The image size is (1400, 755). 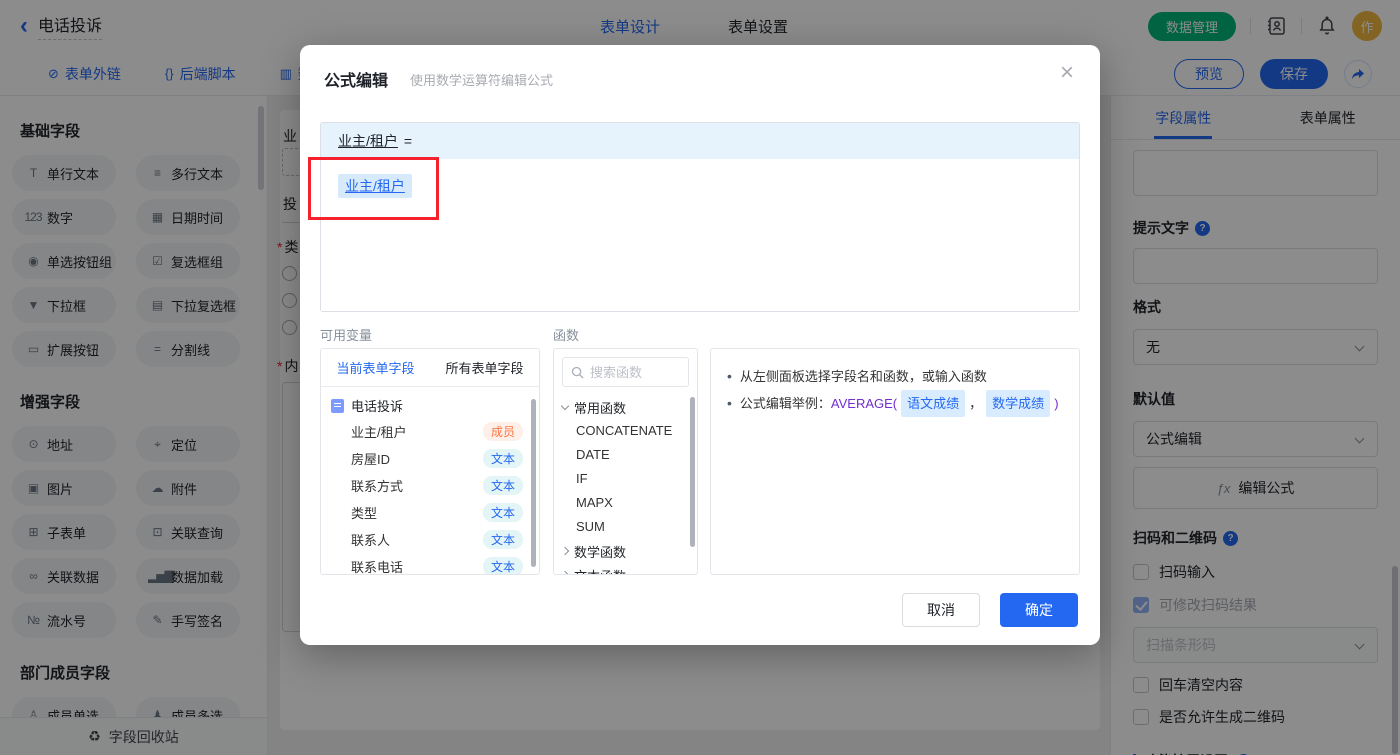 I want to click on variables-scrollbar, so click(x=533, y=483).